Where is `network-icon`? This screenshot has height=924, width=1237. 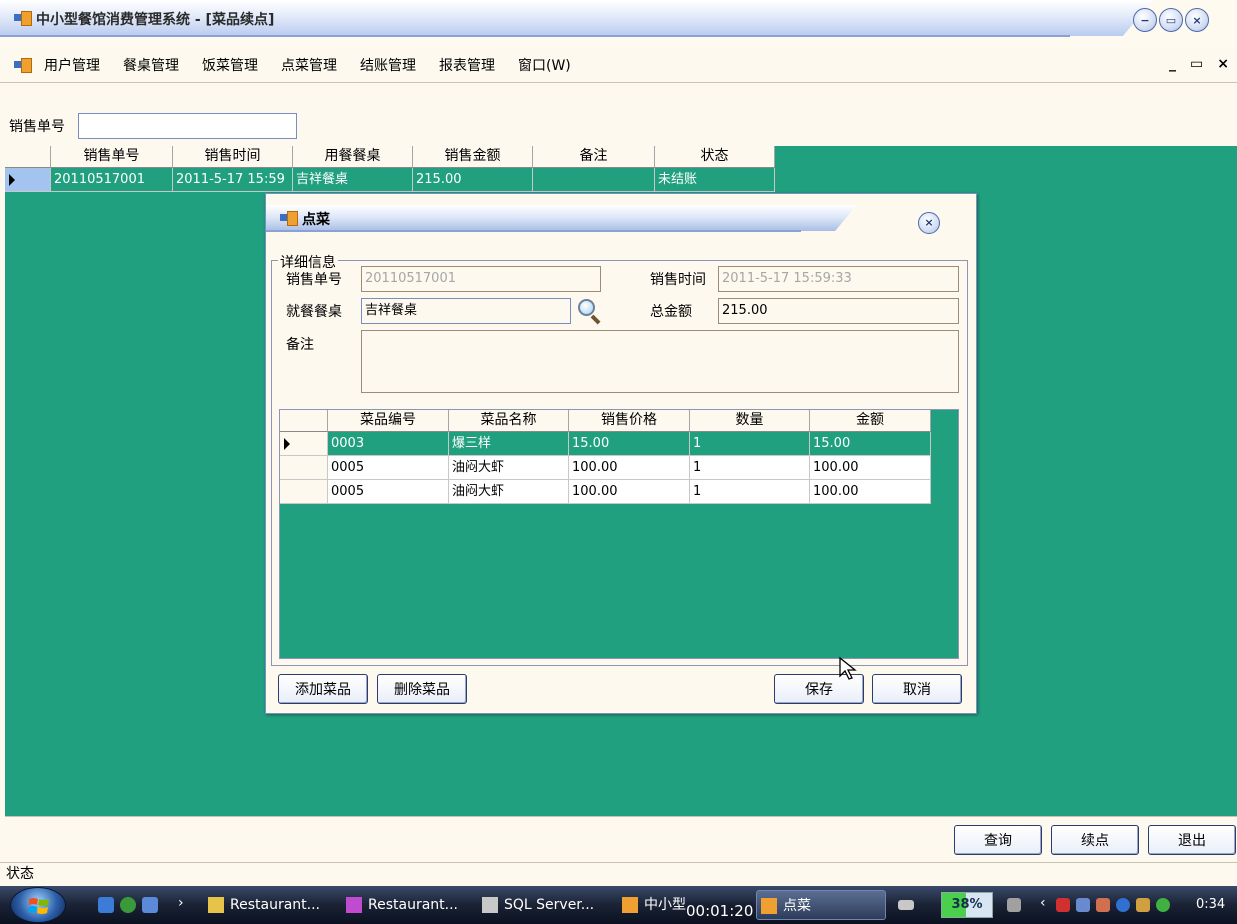 network-icon is located at coordinates (1063, 905).